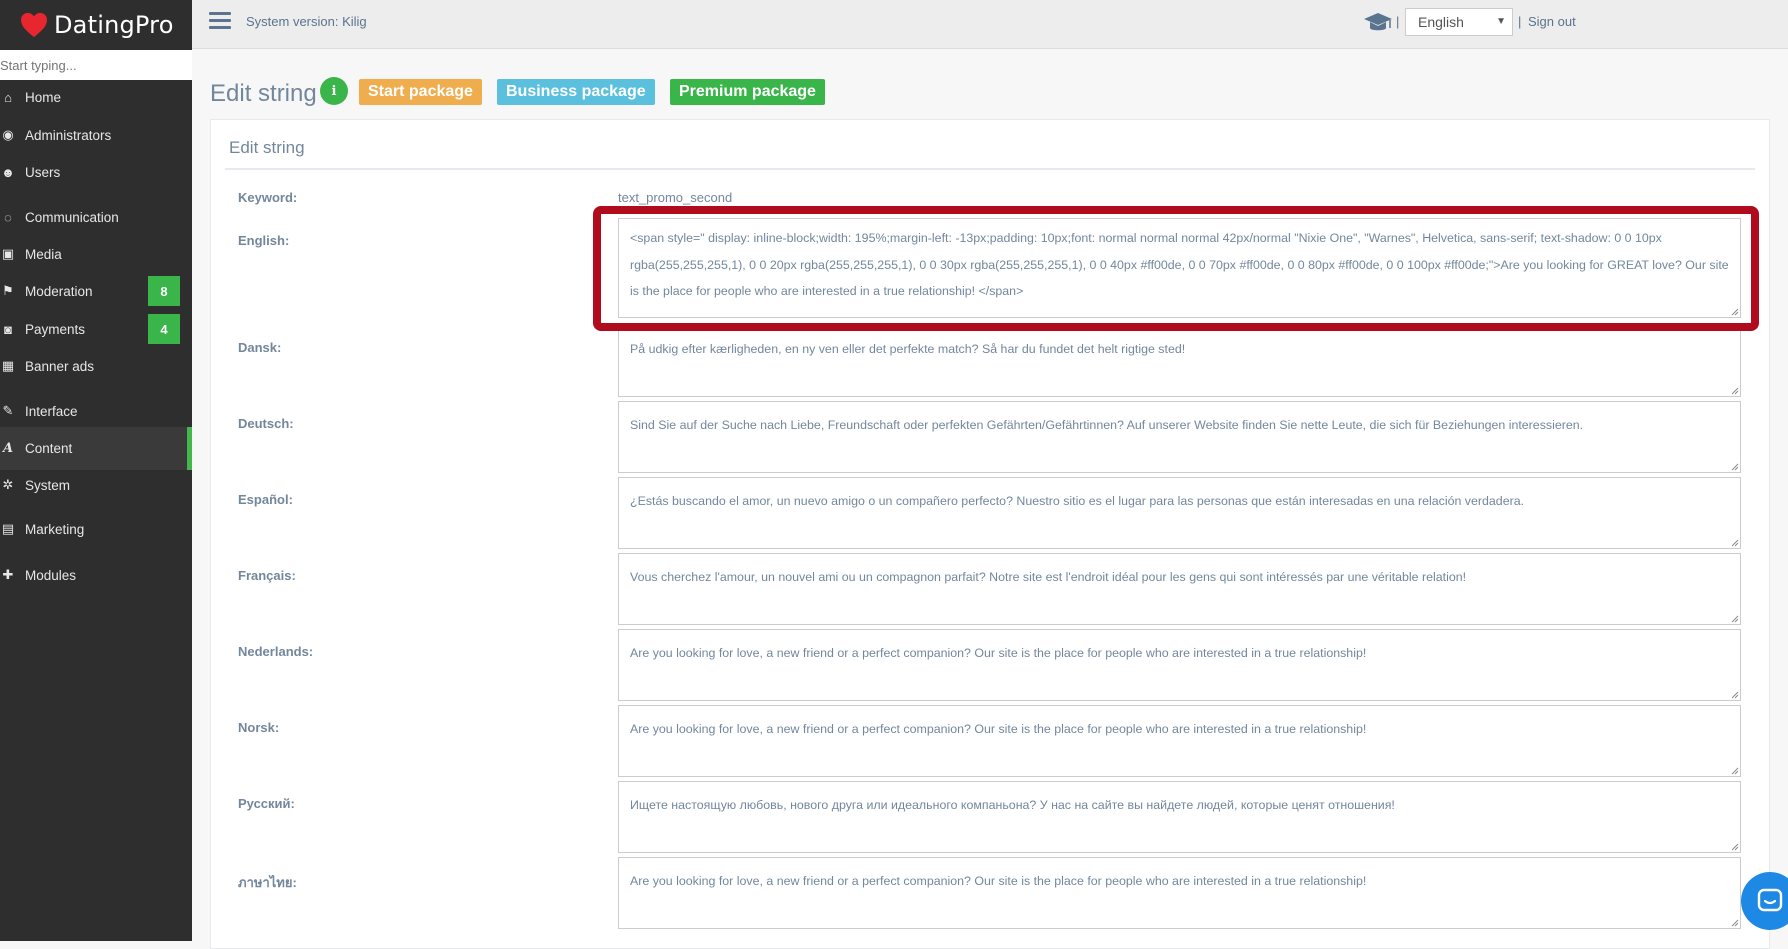 The width and height of the screenshot is (1788, 949). I want to click on start-package-button: Start package, so click(420, 92).